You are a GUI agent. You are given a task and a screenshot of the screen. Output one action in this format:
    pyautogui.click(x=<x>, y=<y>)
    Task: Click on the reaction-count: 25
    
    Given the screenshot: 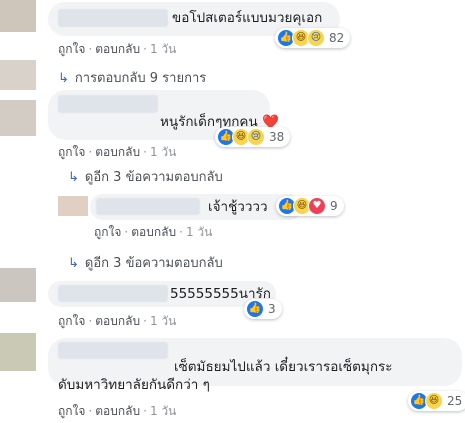 What is the action you would take?
    pyautogui.click(x=455, y=401)
    